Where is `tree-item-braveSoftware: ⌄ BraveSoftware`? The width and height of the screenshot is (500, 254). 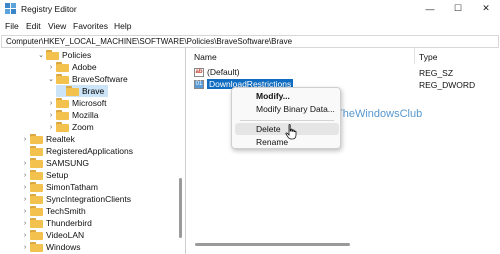 tree-item-braveSoftware: ⌄ BraveSoftware is located at coordinates (87, 79).